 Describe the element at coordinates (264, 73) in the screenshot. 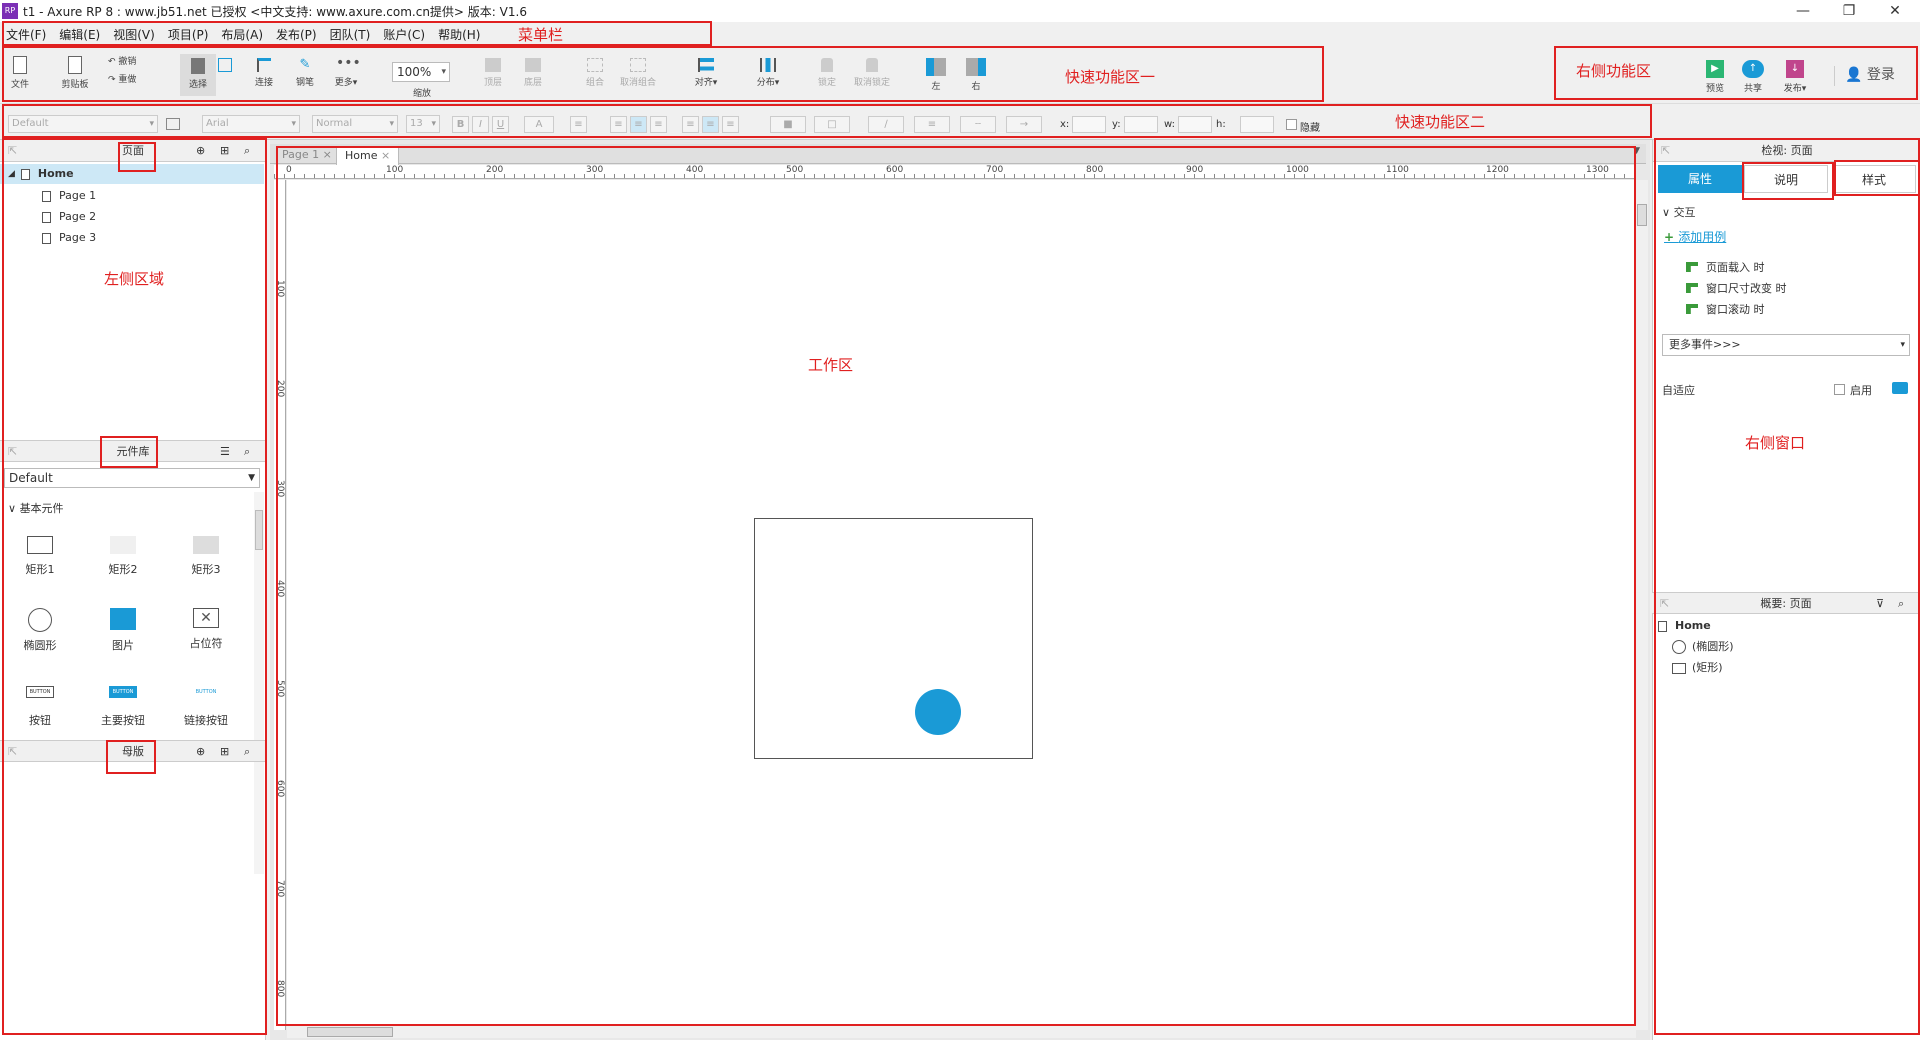

I see `connect-button: 连接` at that location.